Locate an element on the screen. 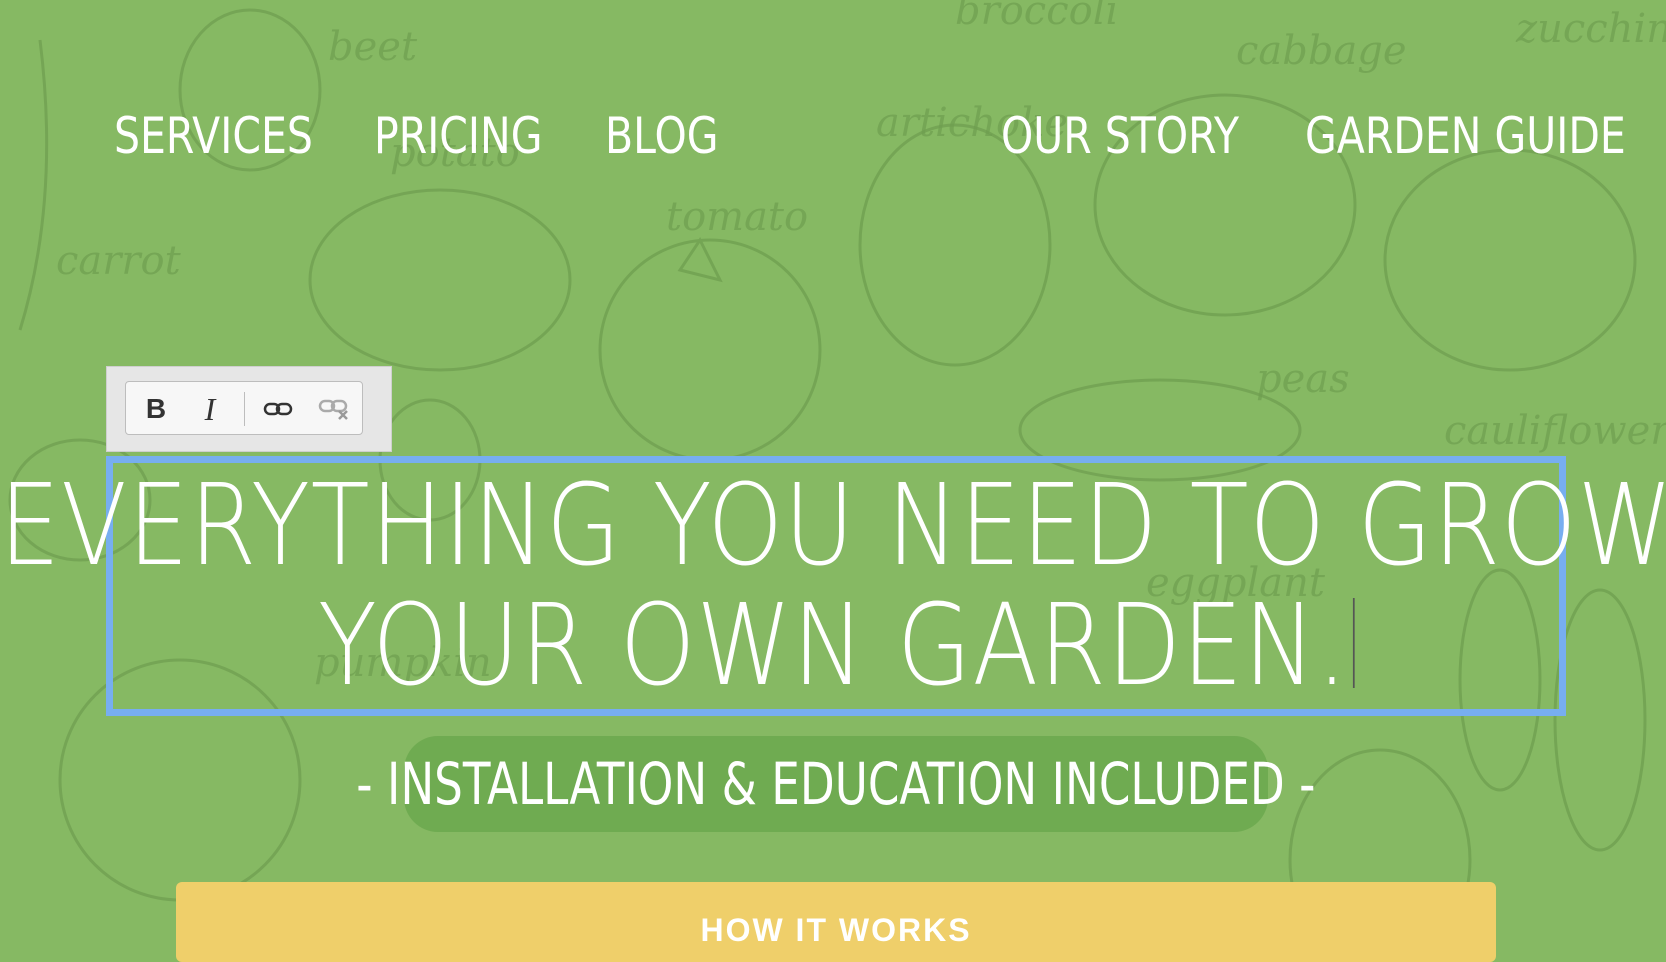  nav-item-pricing: Pricing is located at coordinates (458, 136).